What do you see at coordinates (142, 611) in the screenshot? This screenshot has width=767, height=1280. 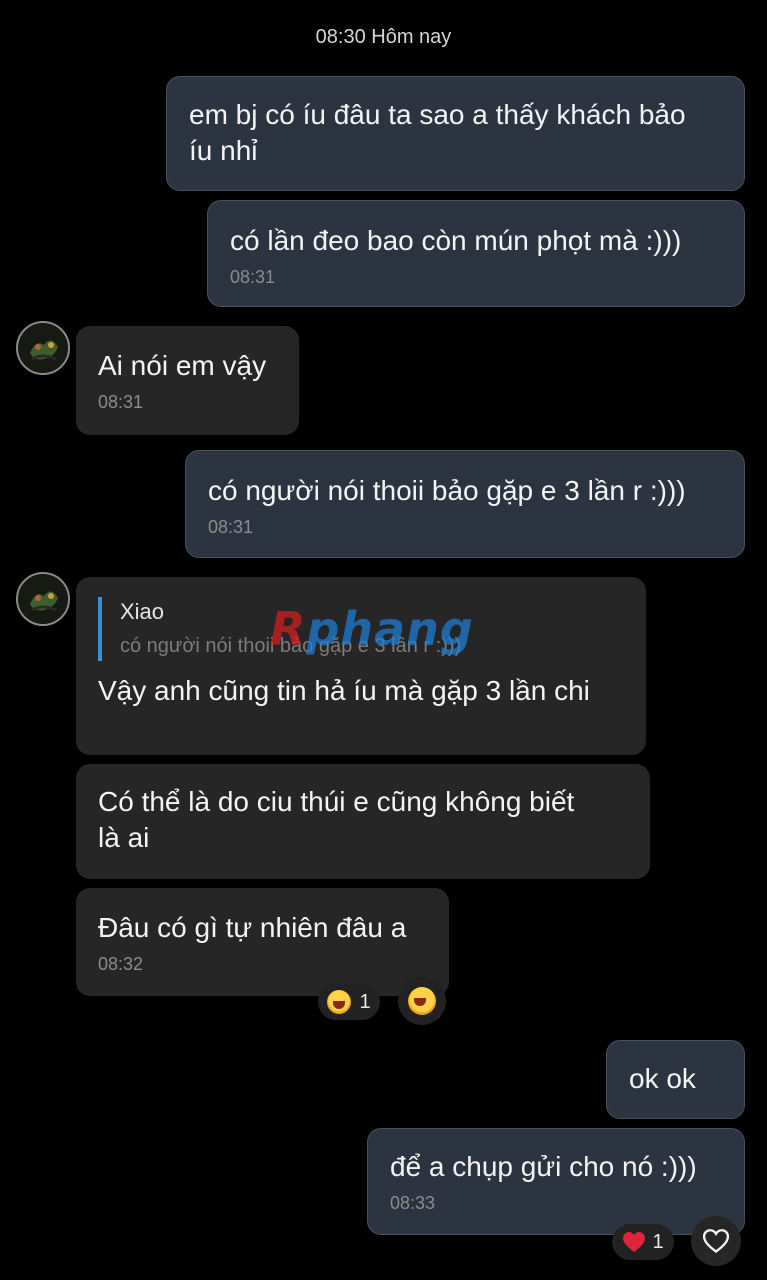 I see `reply-quote-sender: Xiao` at bounding box center [142, 611].